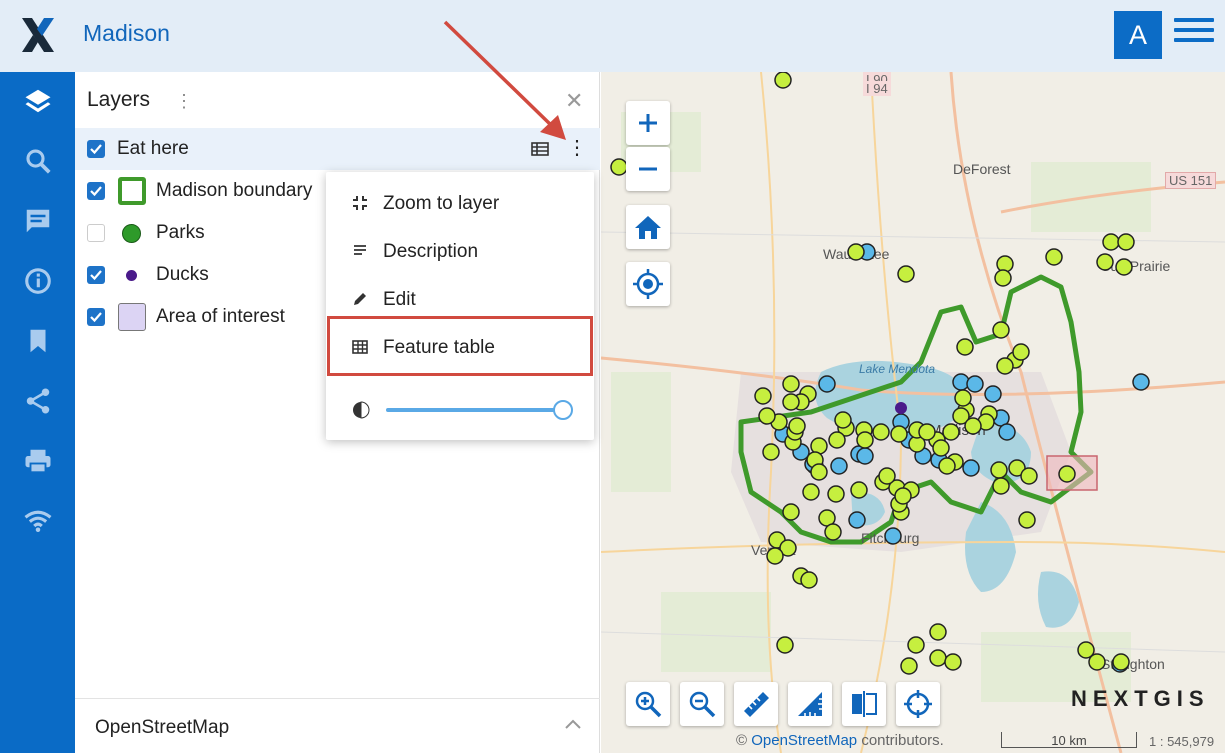 The width and height of the screenshot is (1225, 753). I want to click on wifi-tab, so click(37, 521).